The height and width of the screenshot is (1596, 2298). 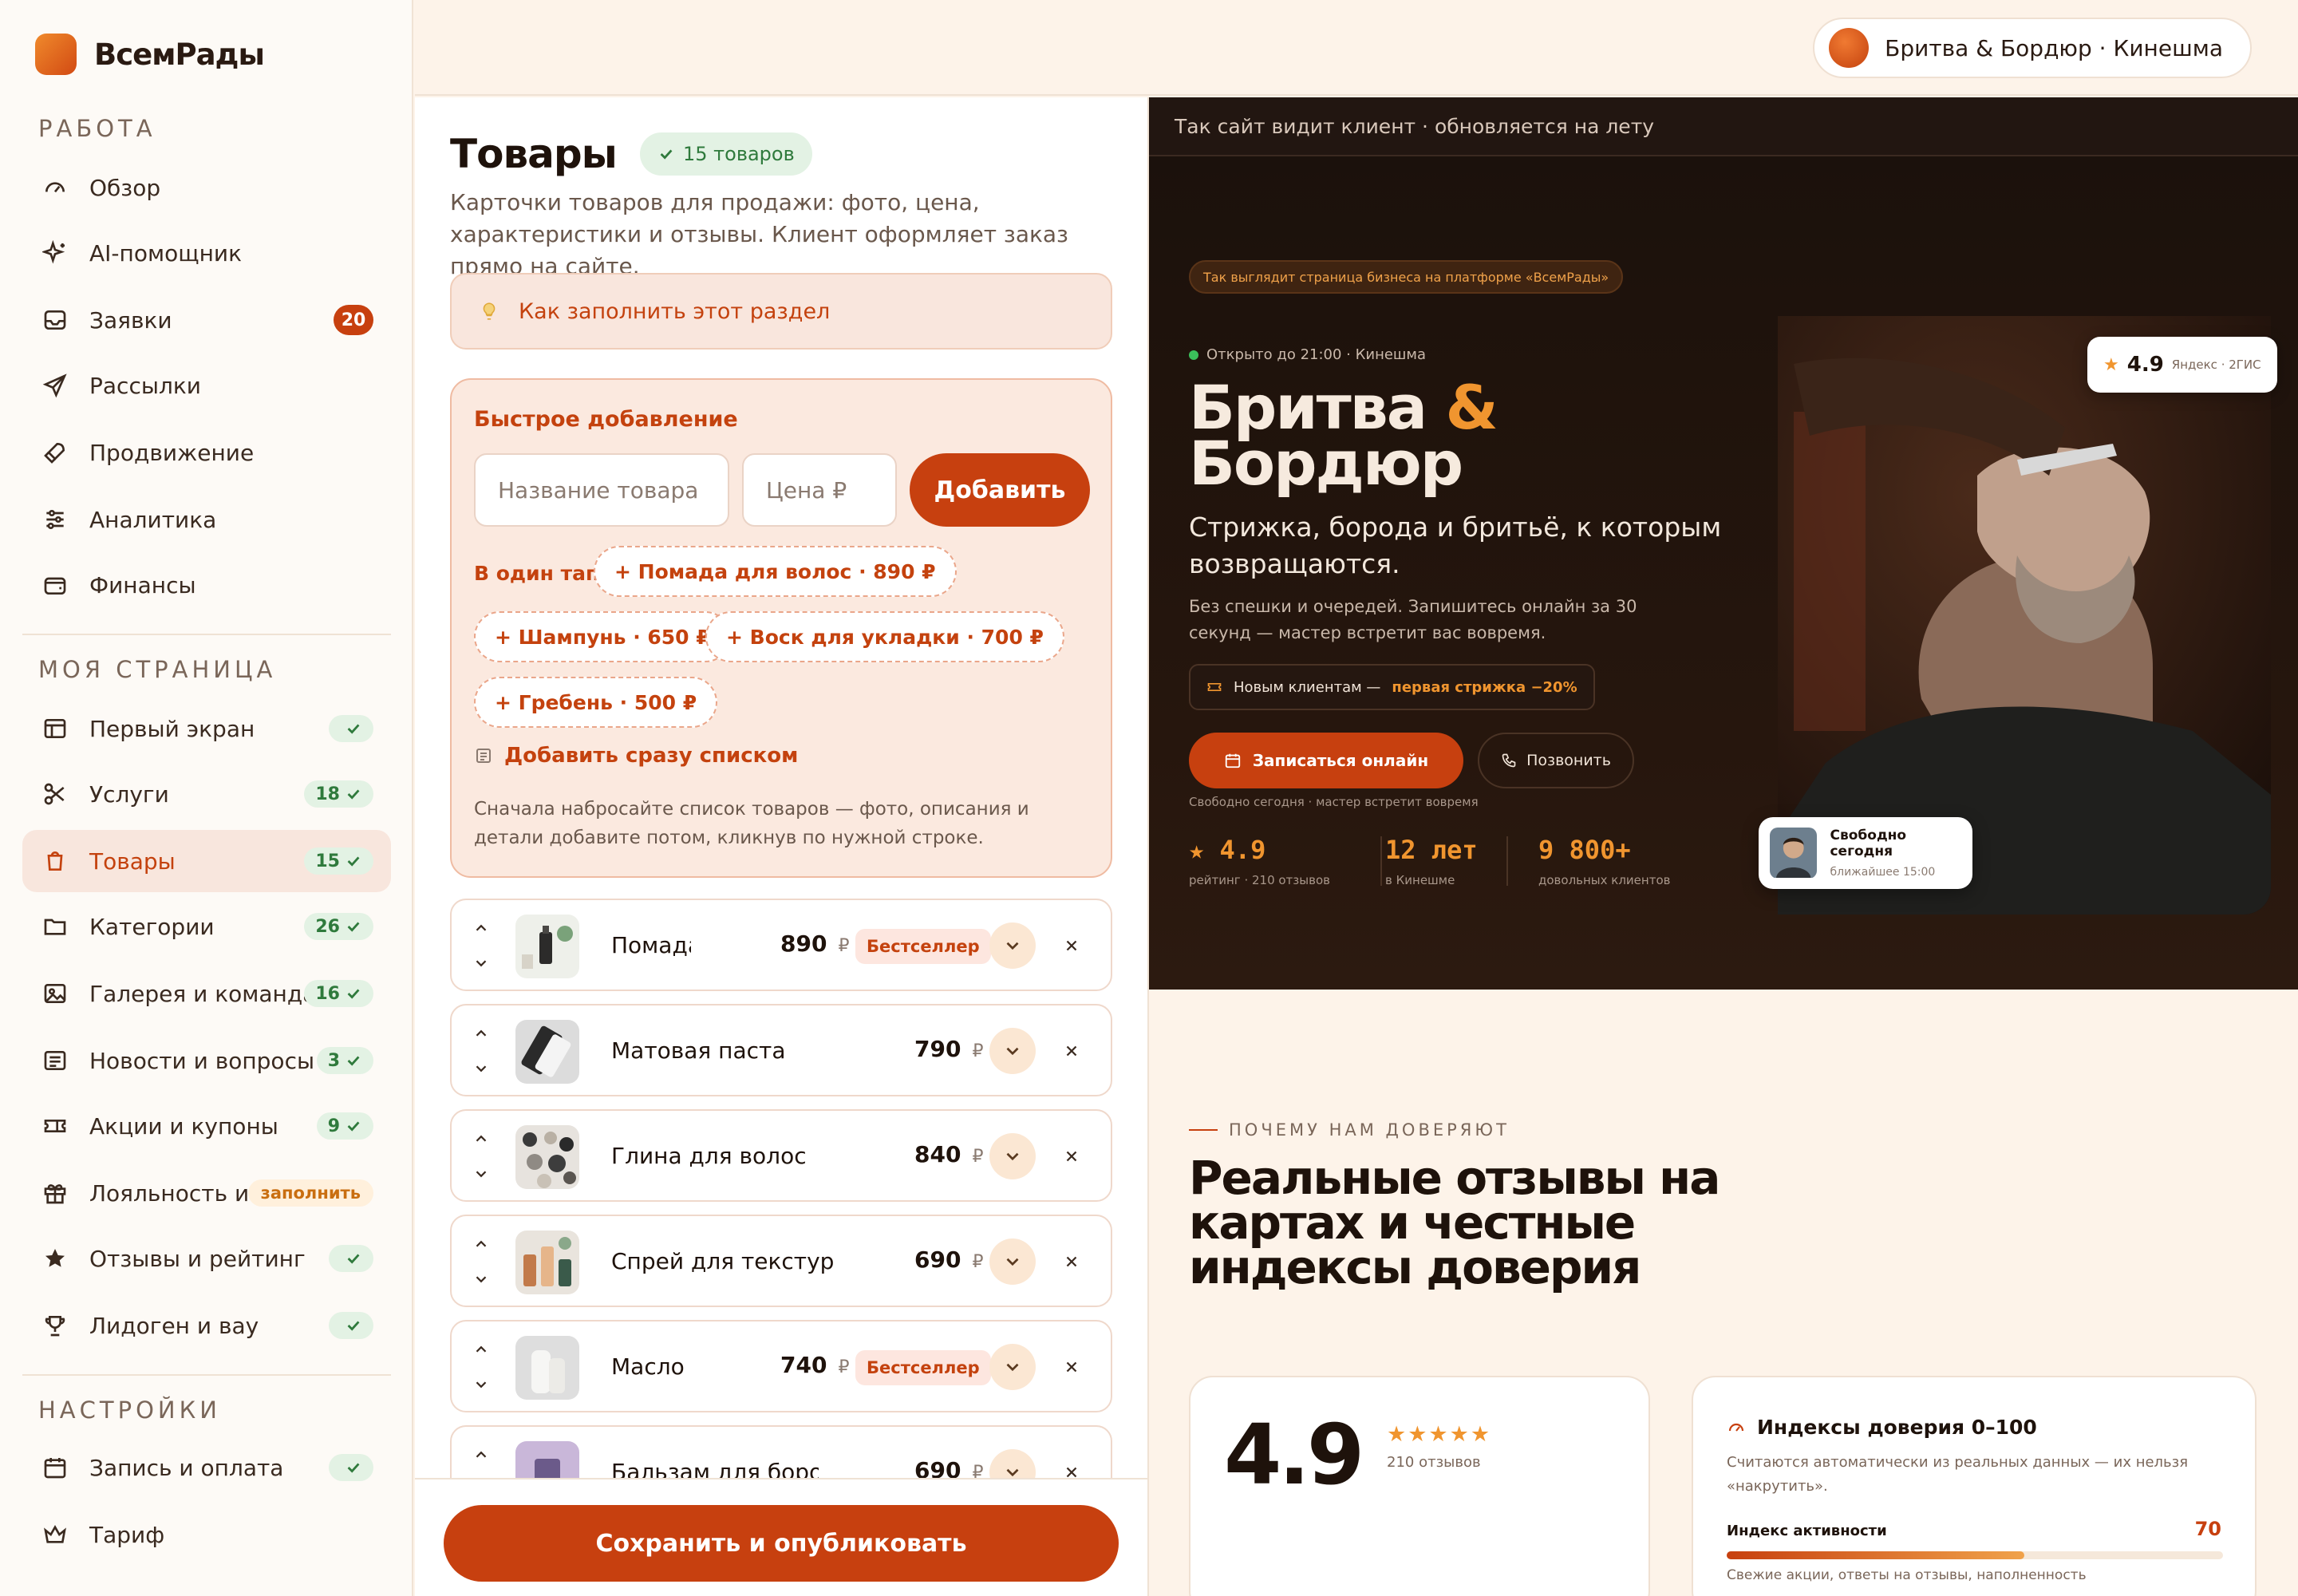 I want to click on sidebar-item-ai: AI-помощник, so click(x=207, y=253).